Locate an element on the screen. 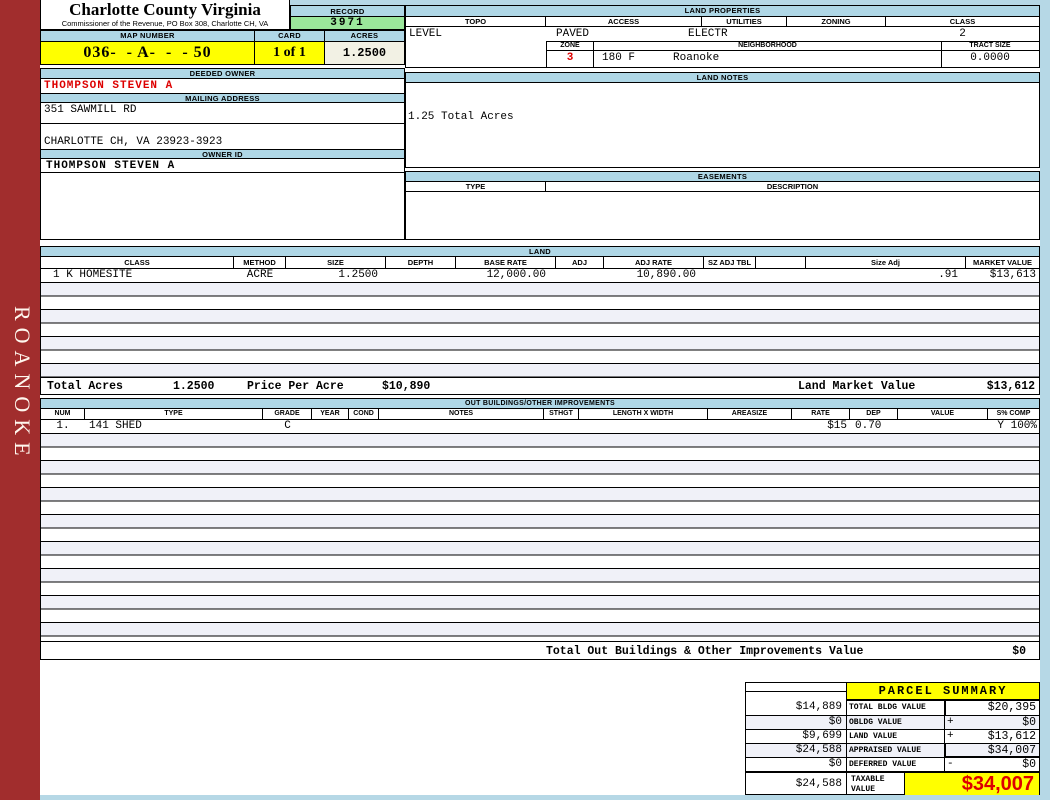  address-line1: 351 SAWMILL RD is located at coordinates (222, 113).